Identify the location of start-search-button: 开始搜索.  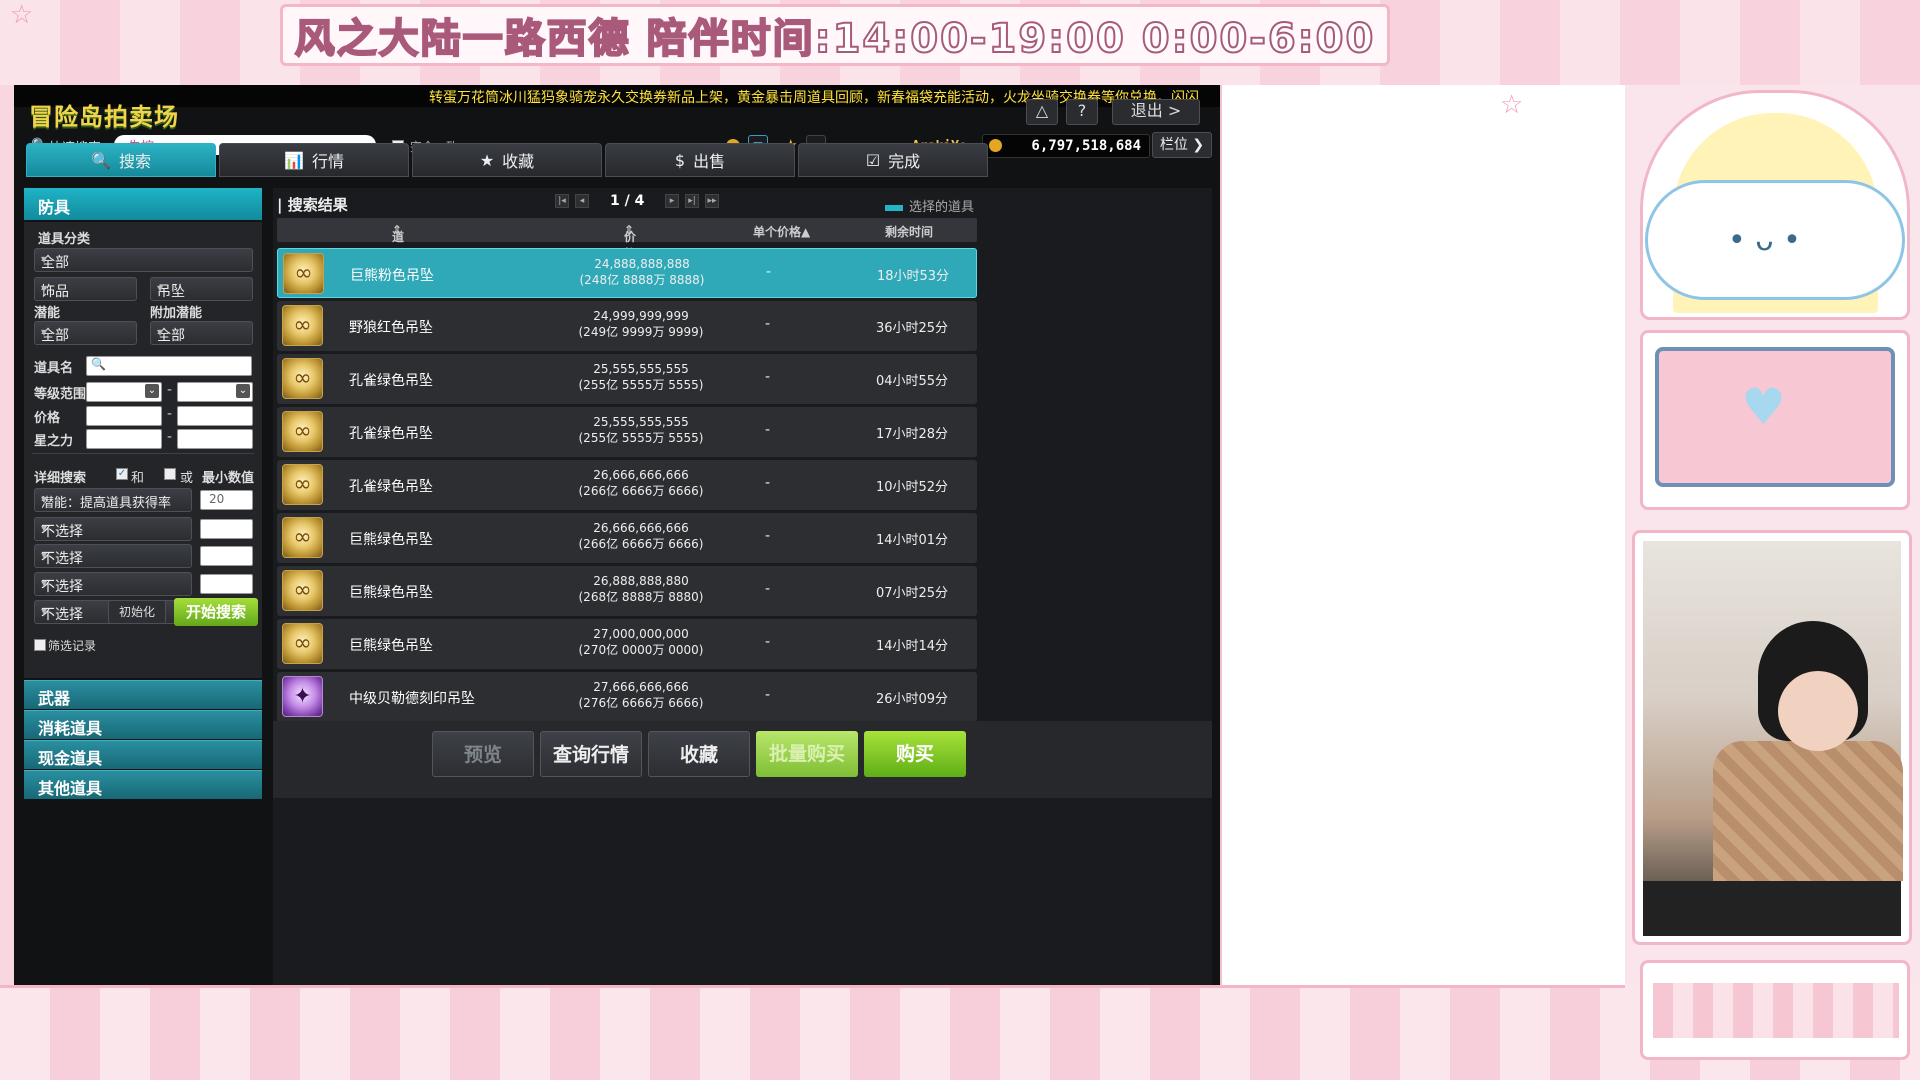
(216, 612).